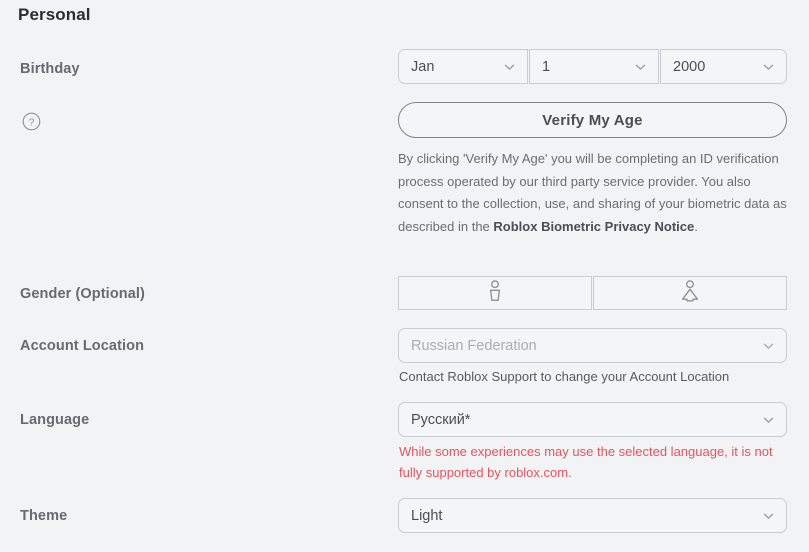  Describe the element at coordinates (441, 419) in the screenshot. I see `language-value: Русский*` at that location.